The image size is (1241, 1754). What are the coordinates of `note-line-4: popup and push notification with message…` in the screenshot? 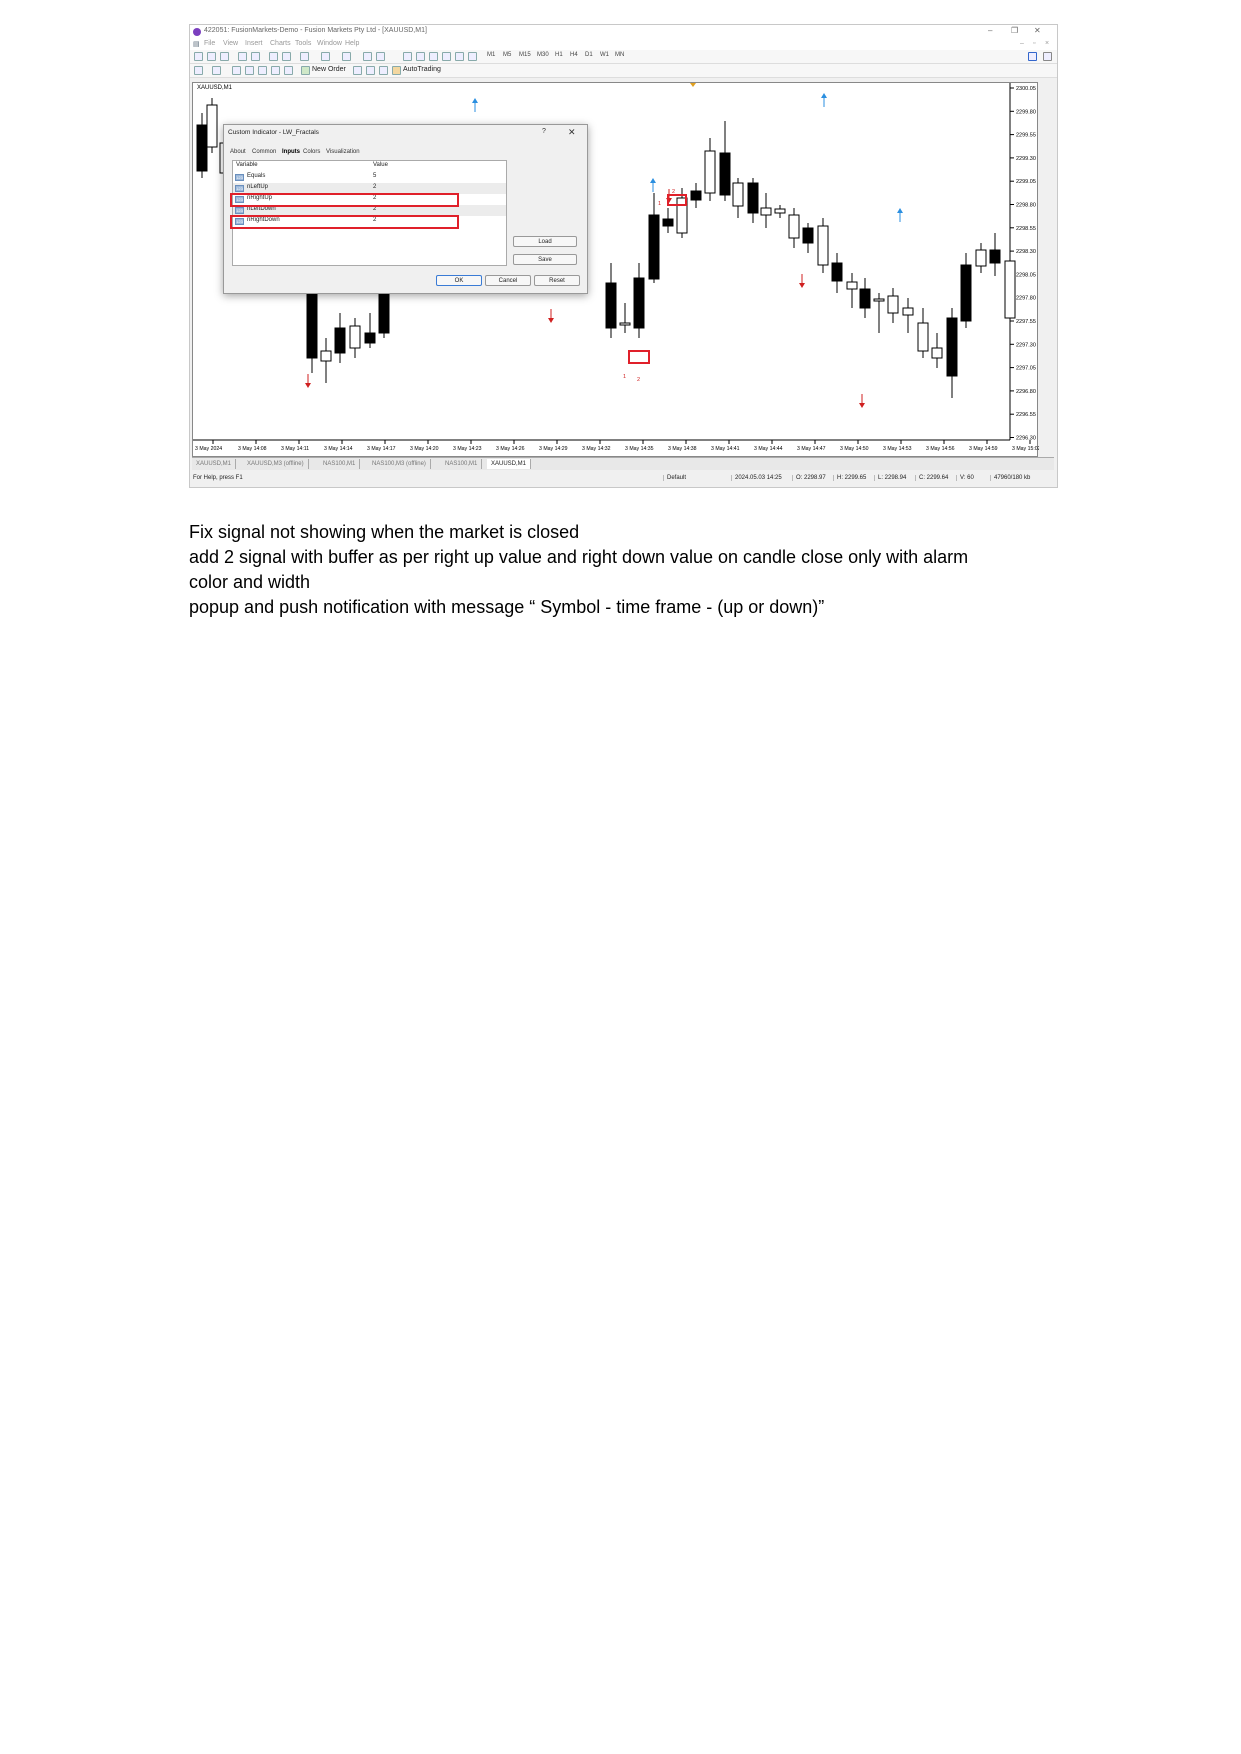 It's located at (507, 607).